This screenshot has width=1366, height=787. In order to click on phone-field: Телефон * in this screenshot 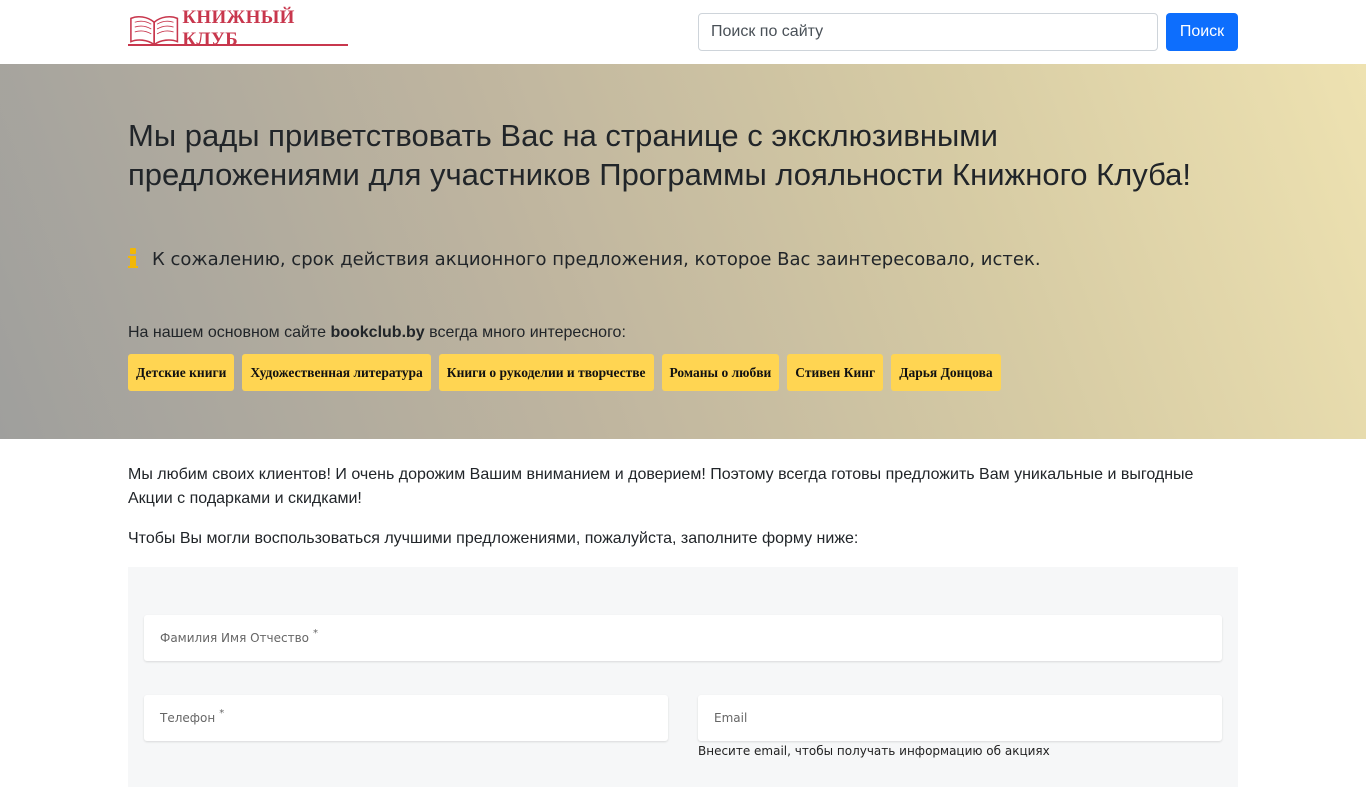, I will do `click(406, 718)`.